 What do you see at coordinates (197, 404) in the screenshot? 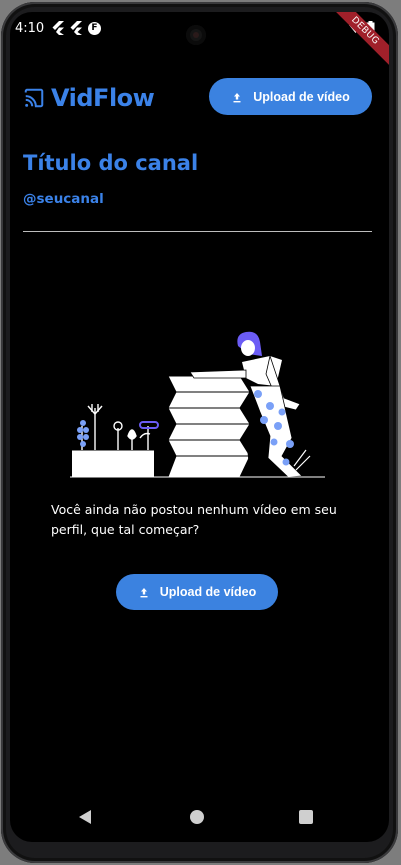
I see `empty-state-illustration` at bounding box center [197, 404].